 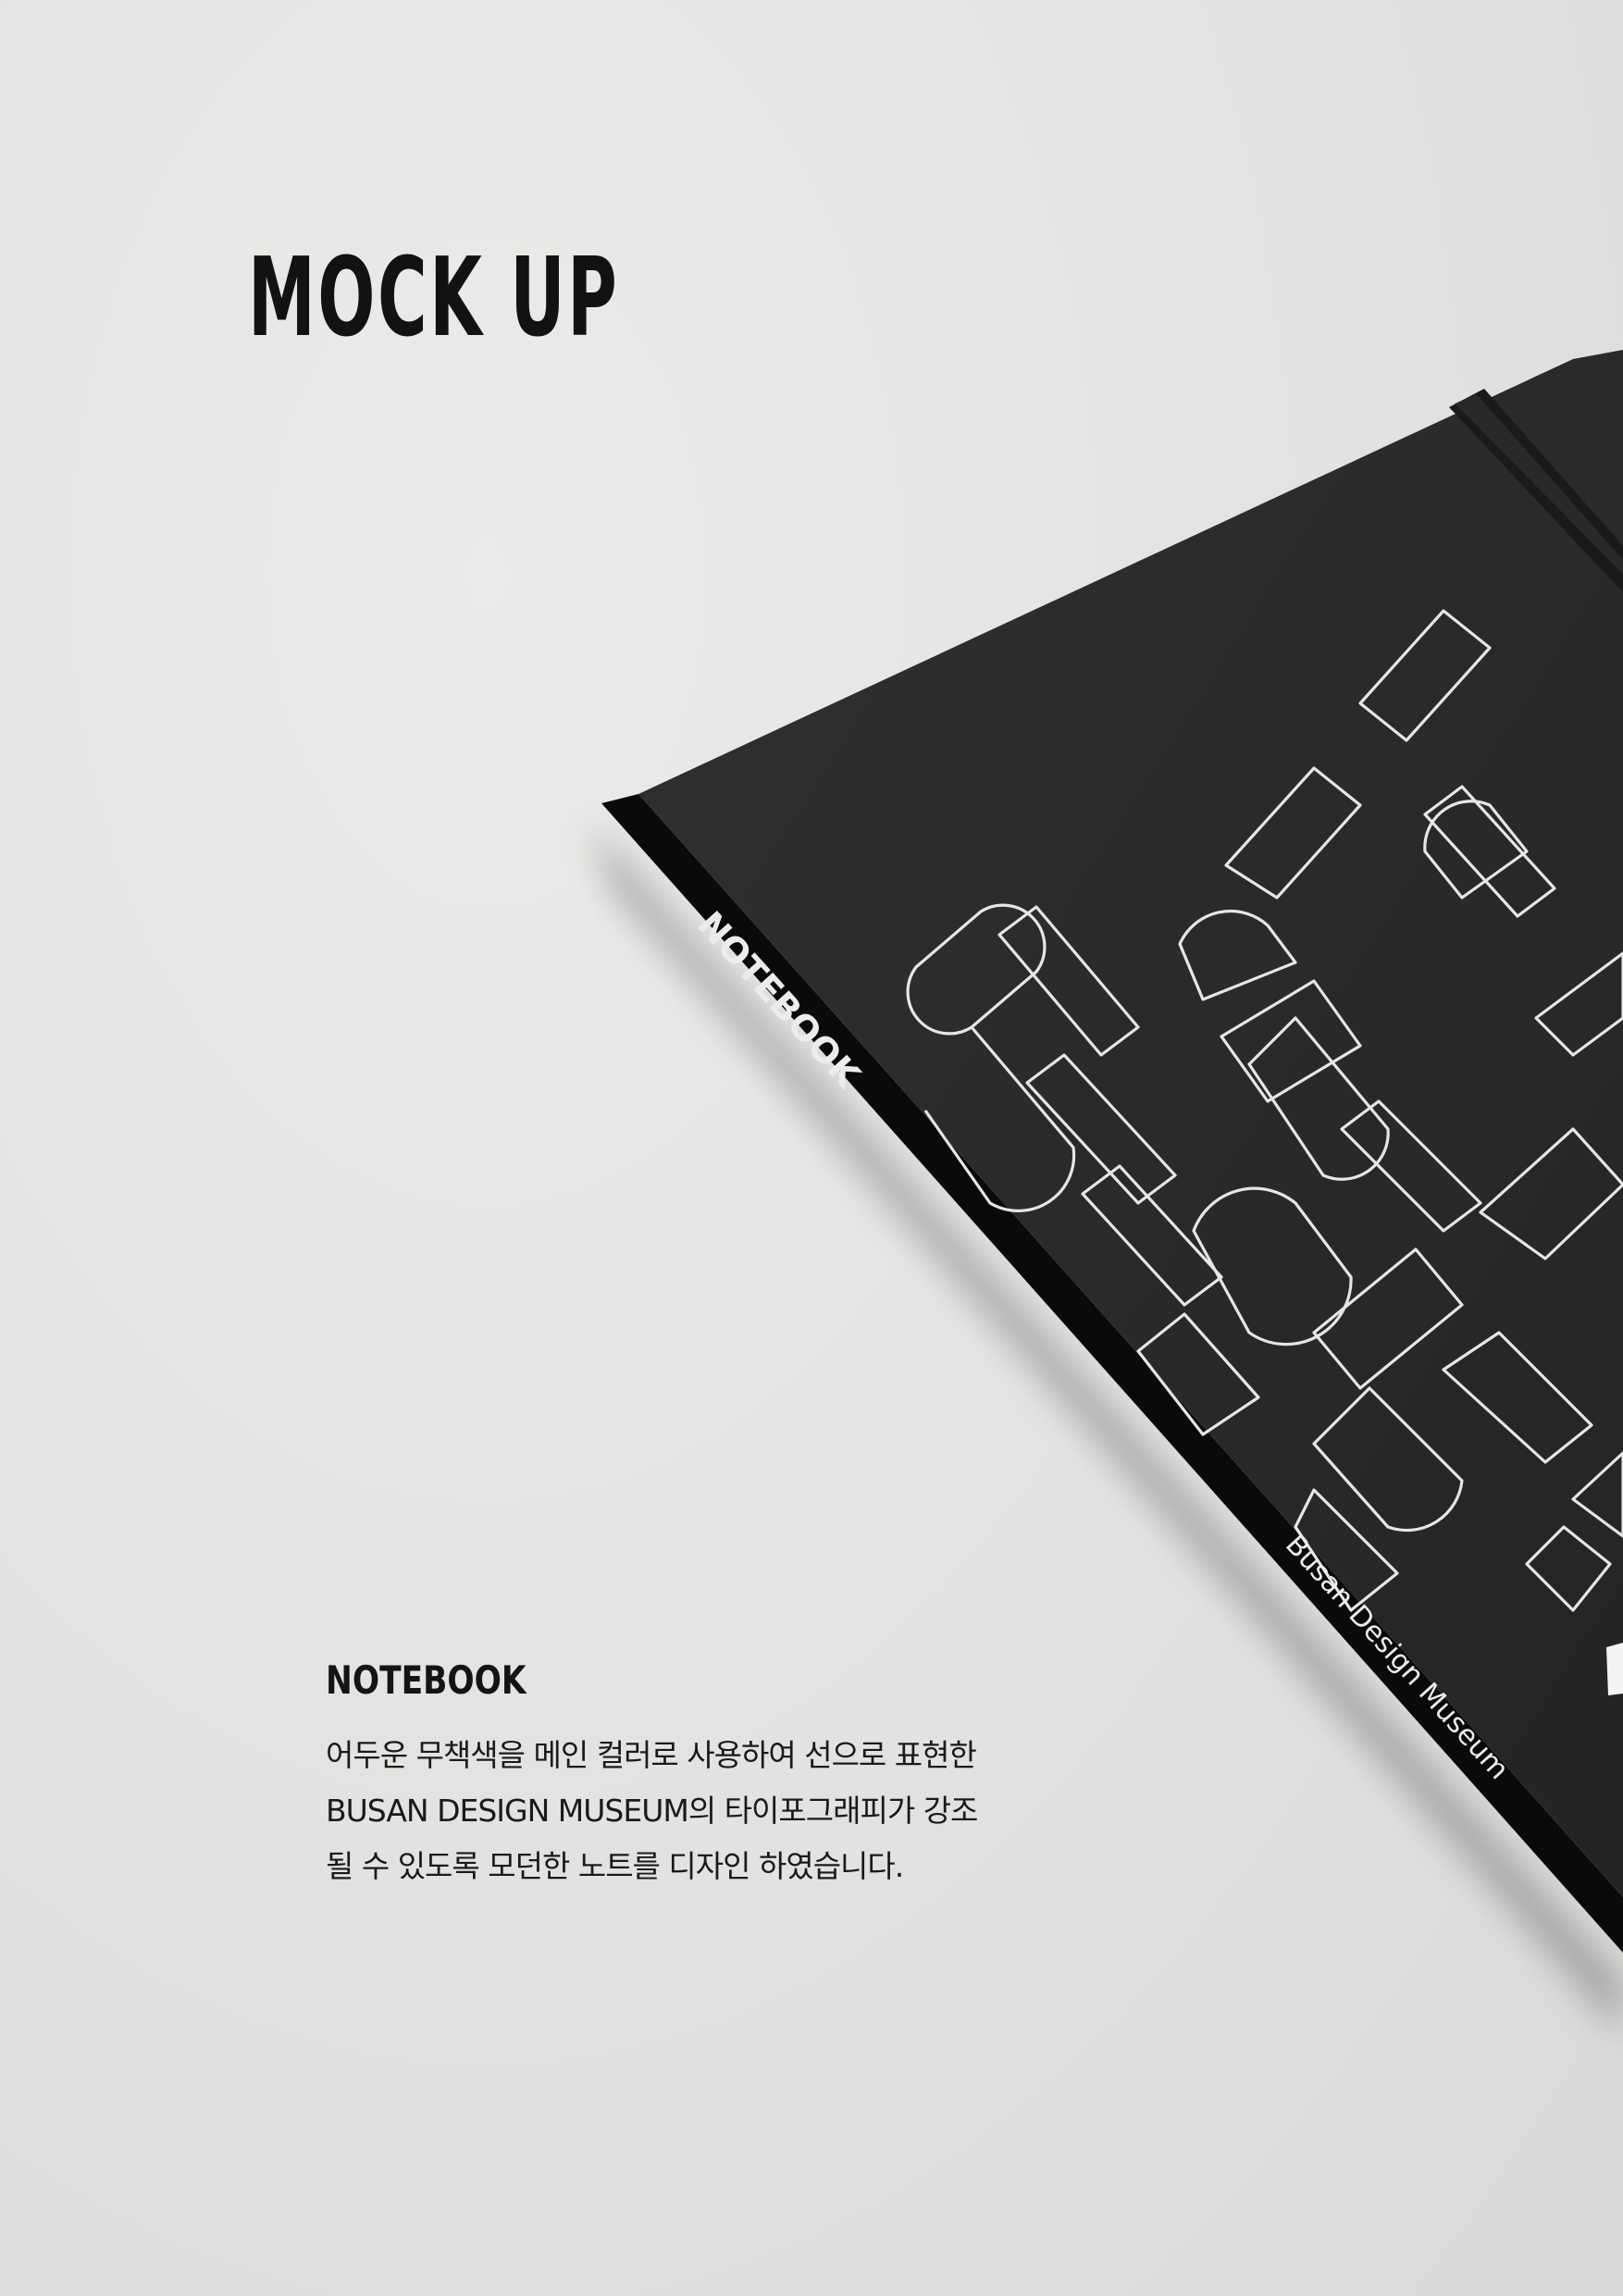 What do you see at coordinates (426, 1680) in the screenshot?
I see `caption-title: NOTEBOOK` at bounding box center [426, 1680].